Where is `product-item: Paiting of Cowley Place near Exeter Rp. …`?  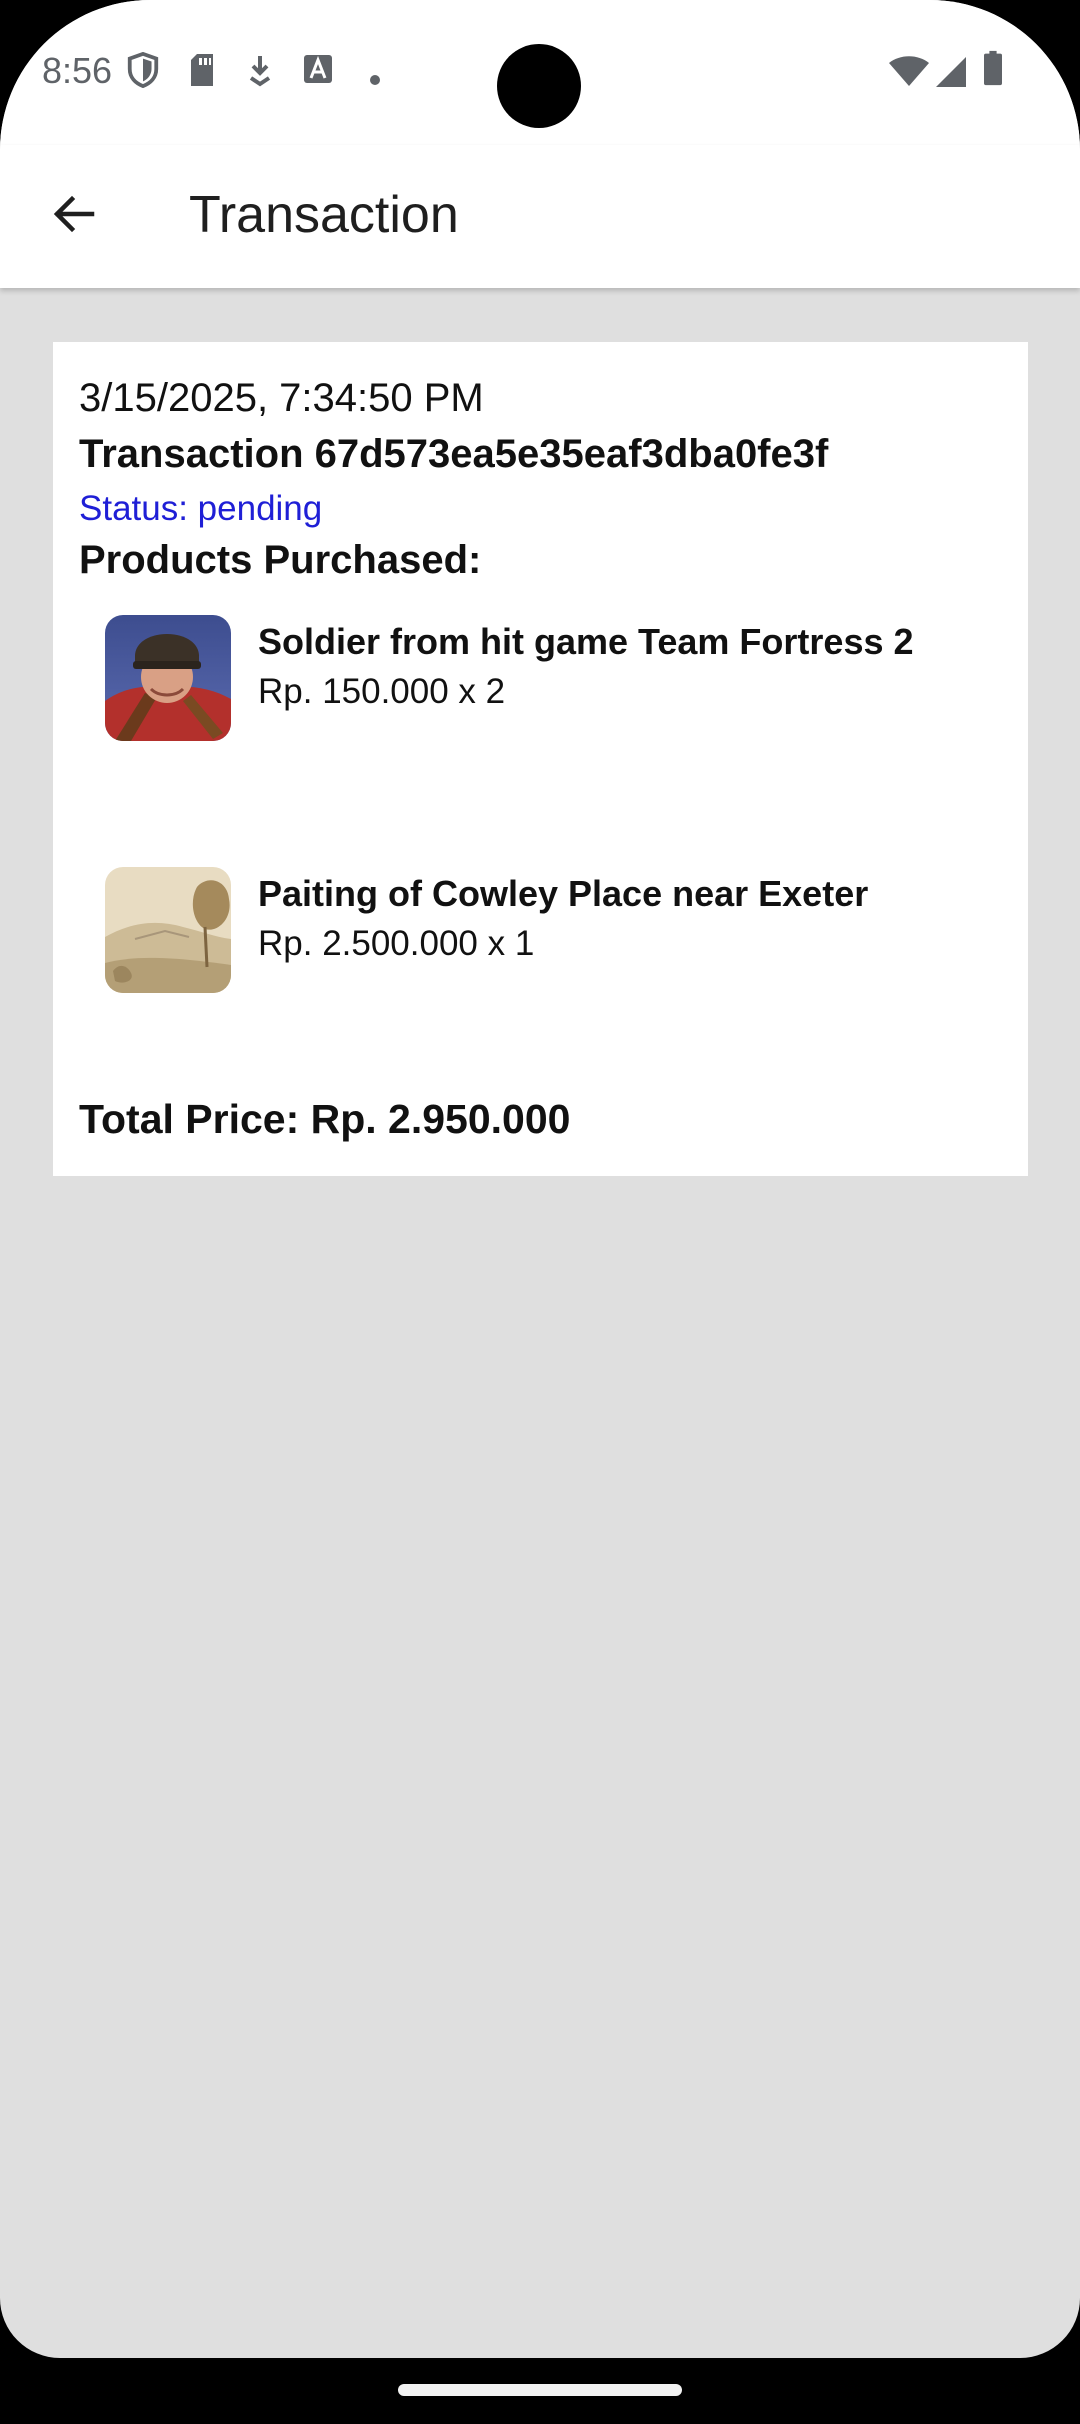 product-item: Paiting of Cowley Place near Exeter Rp. … is located at coordinates (555, 932).